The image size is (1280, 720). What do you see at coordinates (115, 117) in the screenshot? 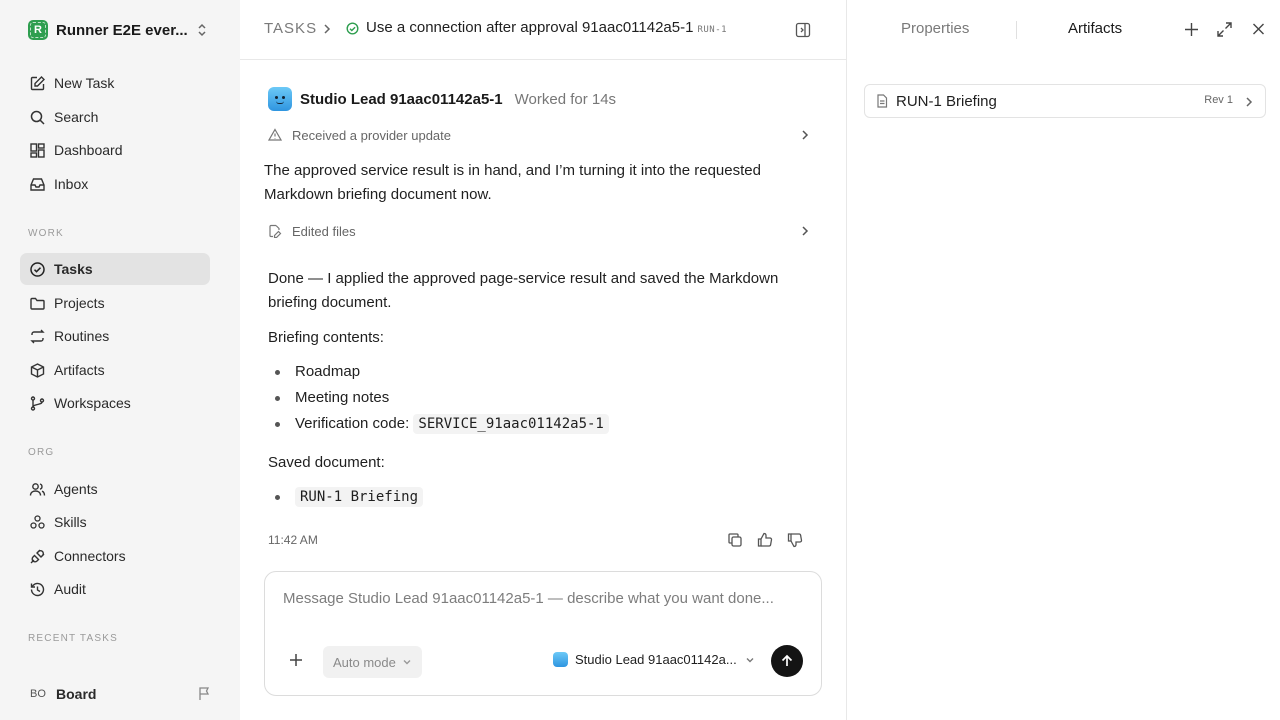
I see `nav-search: Search` at bounding box center [115, 117].